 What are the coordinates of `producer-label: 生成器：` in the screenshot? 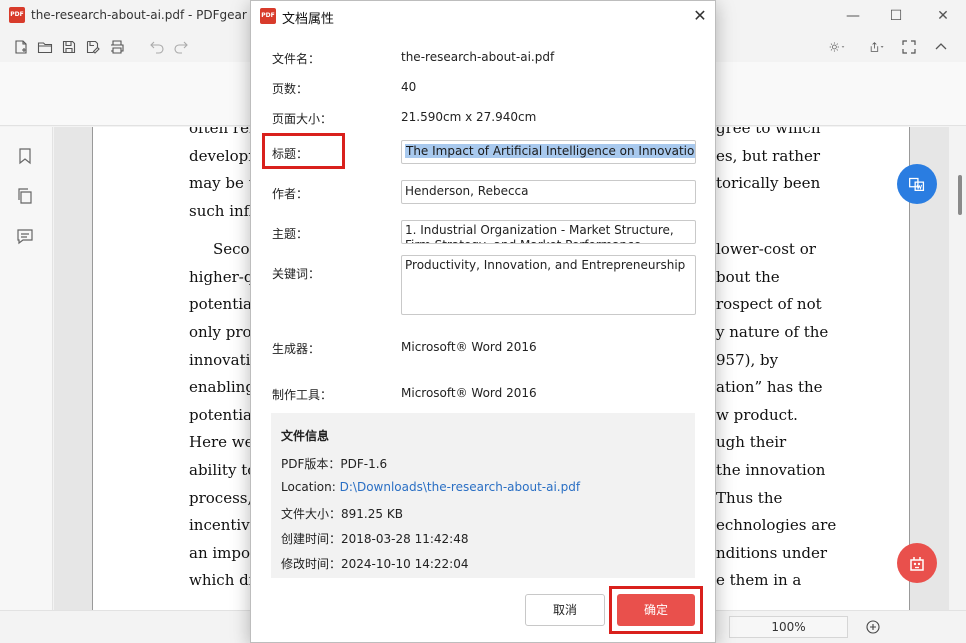 It's located at (296, 349).